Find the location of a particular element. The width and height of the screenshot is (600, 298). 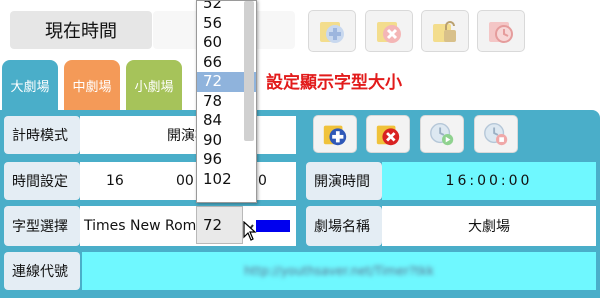

reset-icon is located at coordinates (501, 32).